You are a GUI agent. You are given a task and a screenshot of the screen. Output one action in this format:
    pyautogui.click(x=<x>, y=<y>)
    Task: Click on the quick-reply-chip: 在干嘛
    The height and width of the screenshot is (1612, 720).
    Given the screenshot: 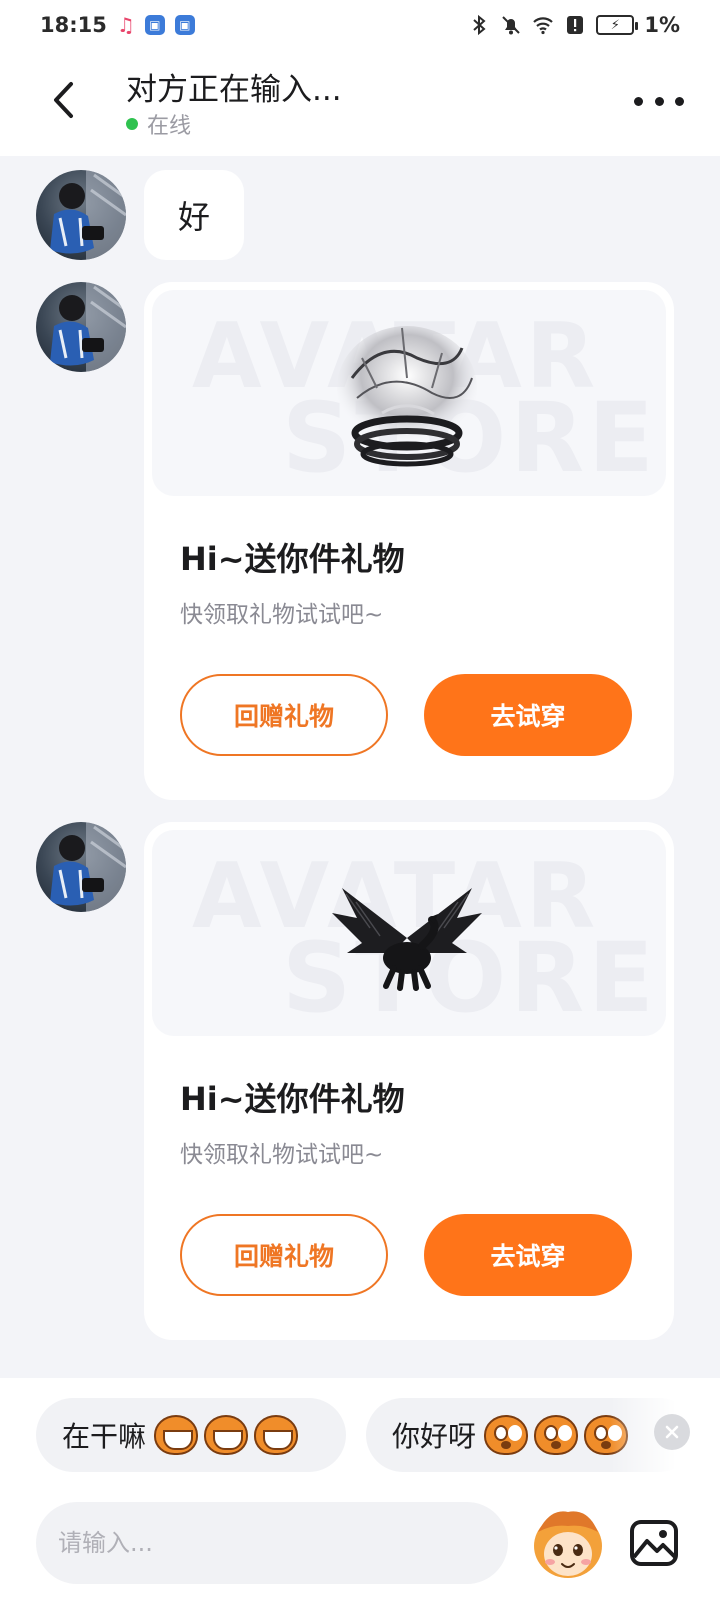 What is the action you would take?
    pyautogui.click(x=191, y=1435)
    